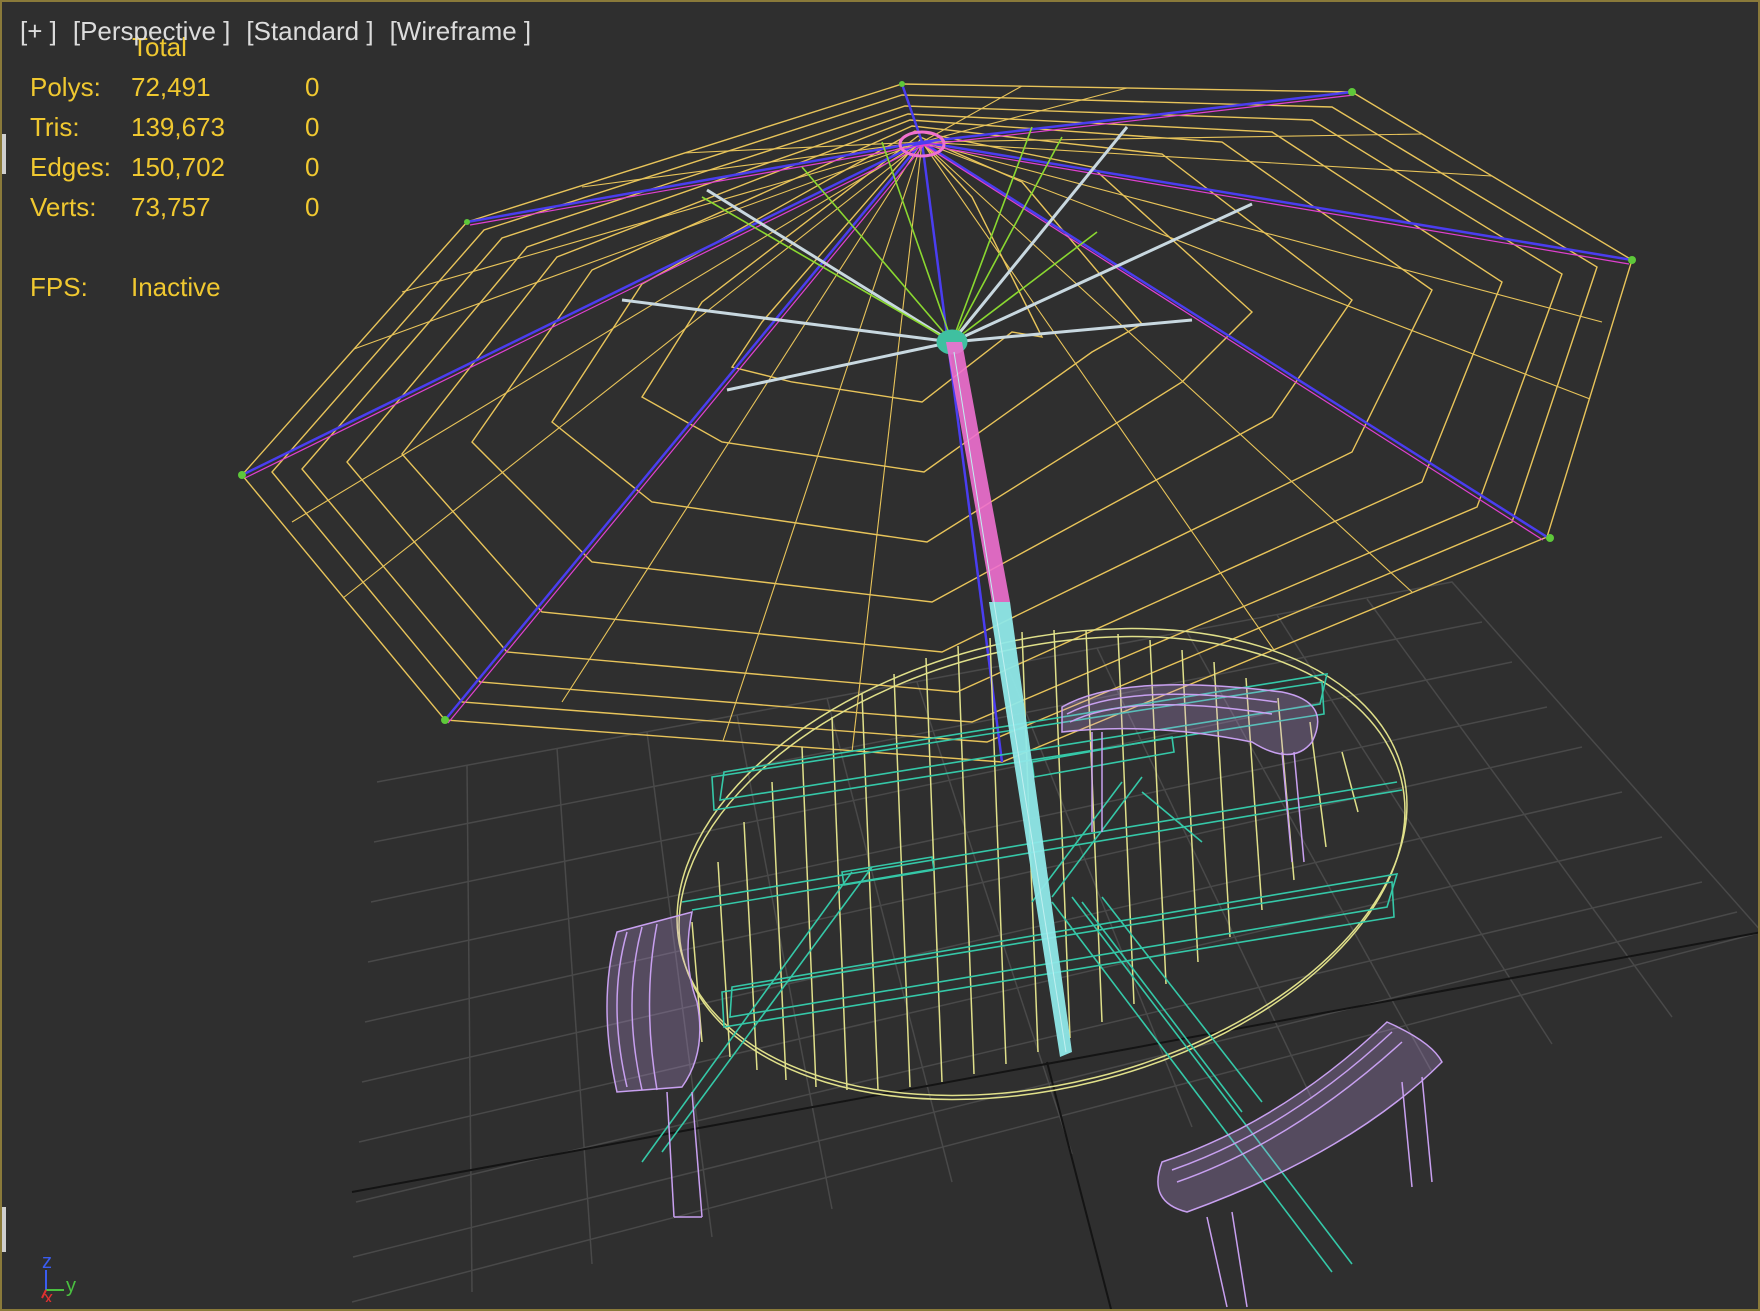 The image size is (1760, 1311). Describe the element at coordinates (309, 31) in the screenshot. I see `viewport-shading-menu: [Standard ]` at that location.